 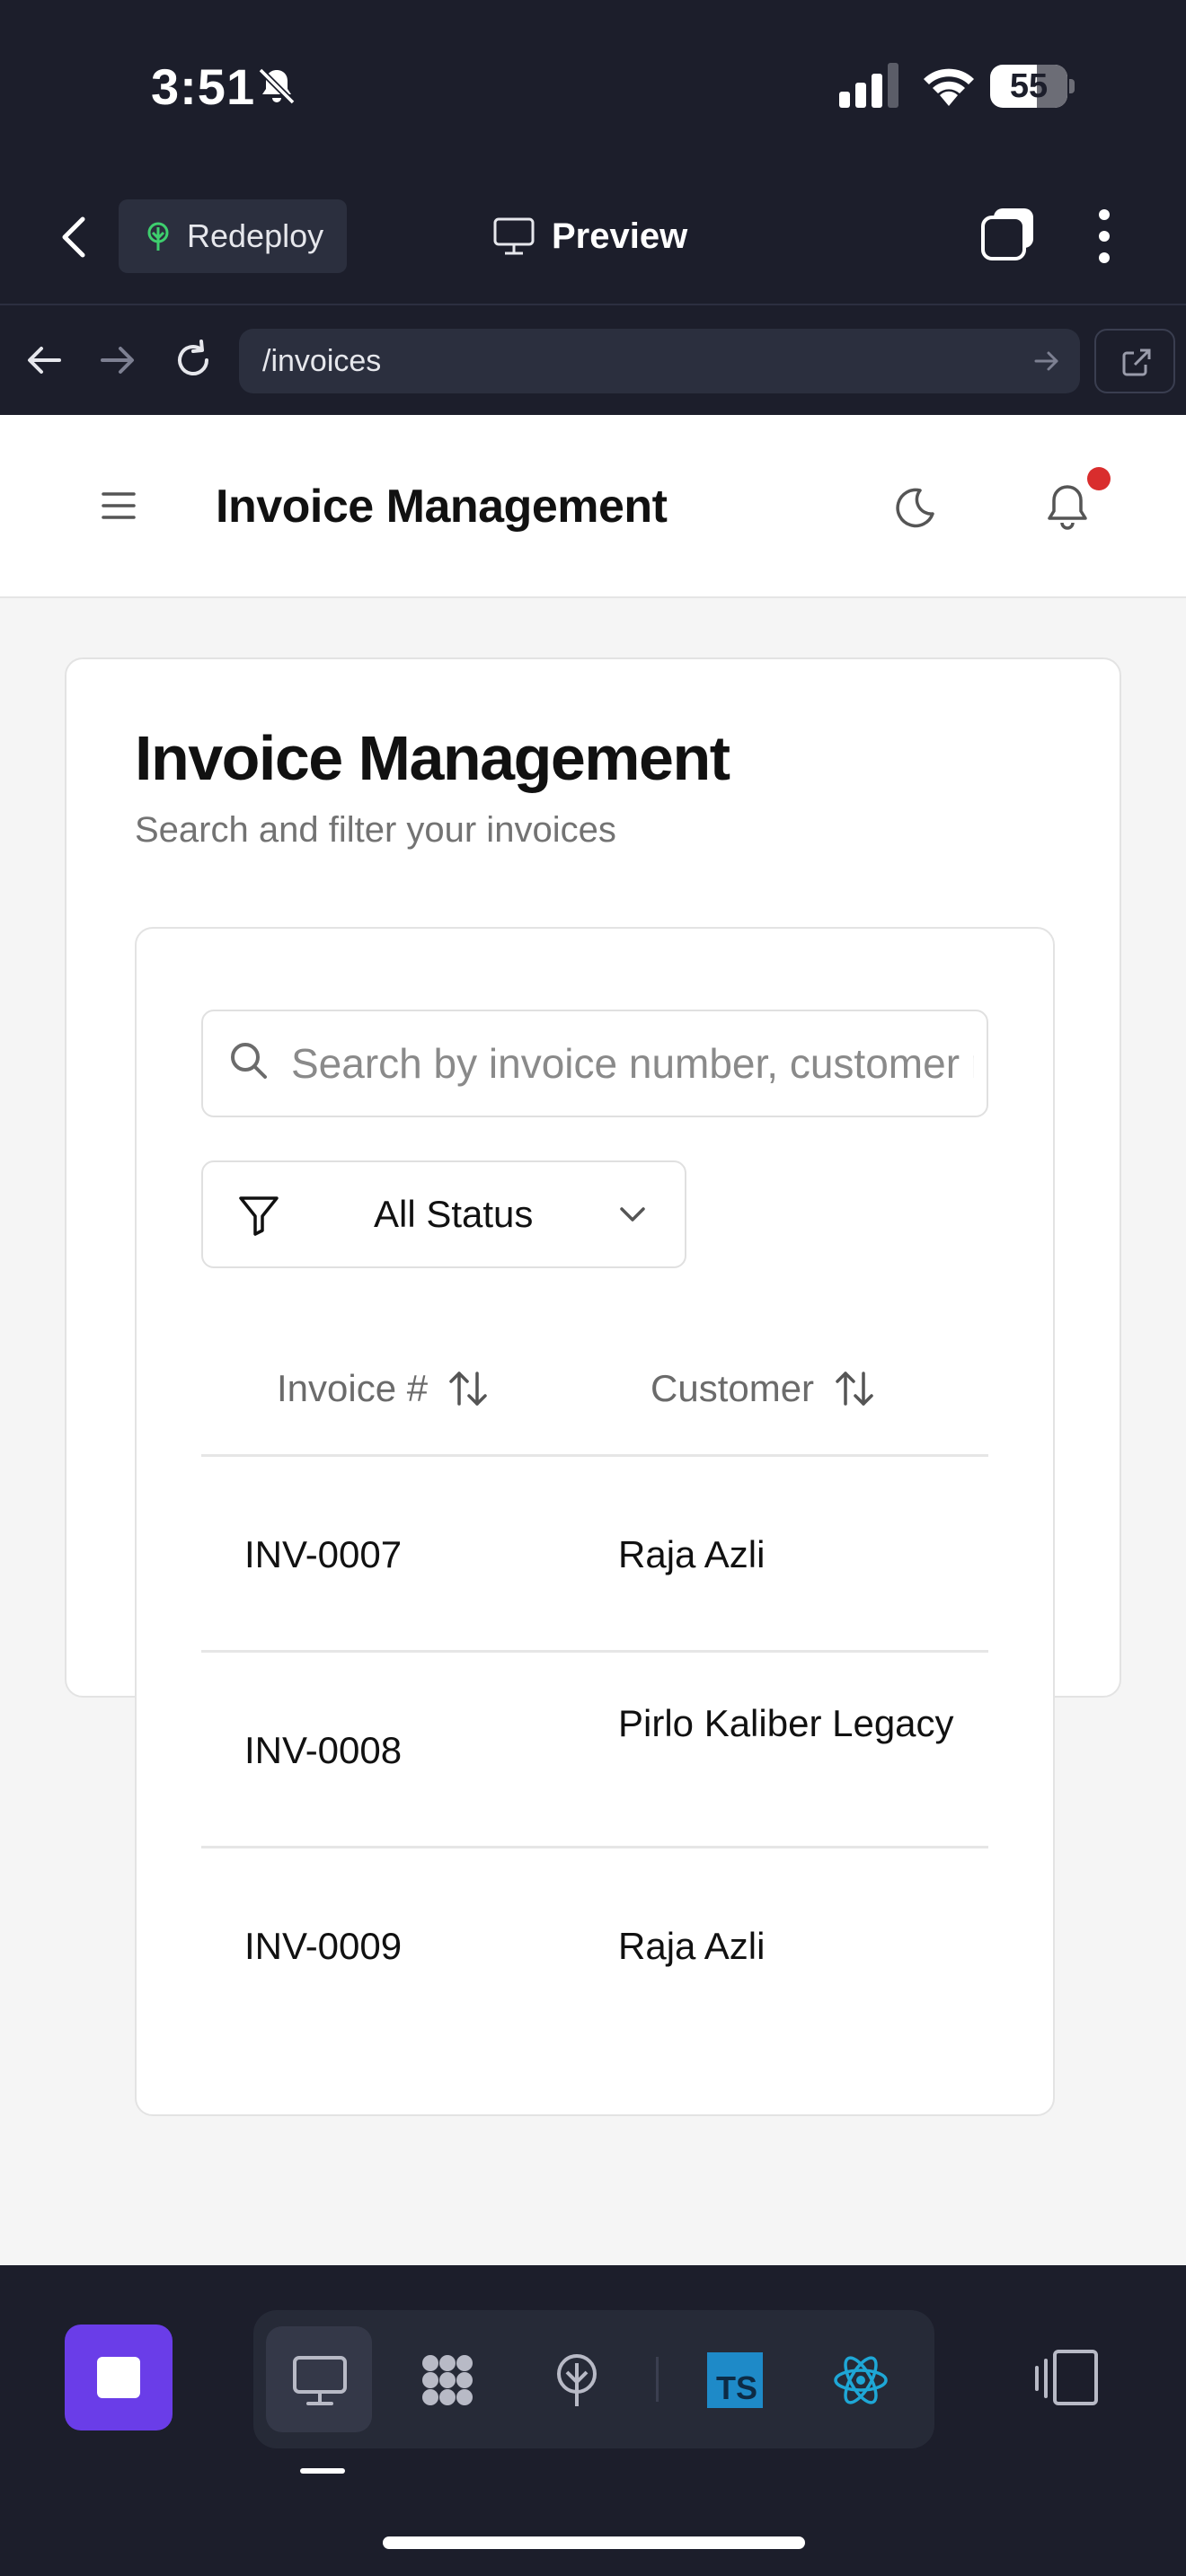 I want to click on arrow-go-icon, so click(x=1046, y=361).